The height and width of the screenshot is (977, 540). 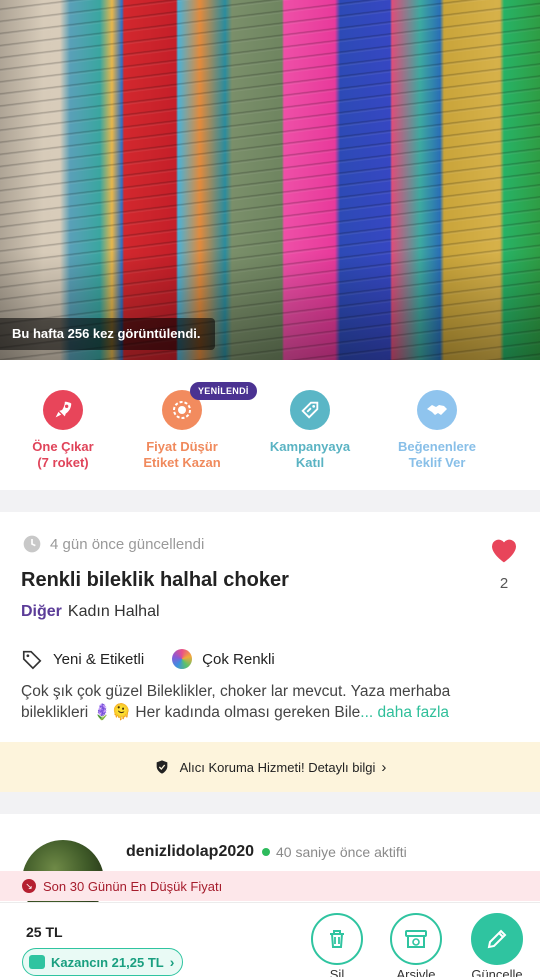 What do you see at coordinates (114, 611) in the screenshot?
I see `category-sub: Kadın Halhal` at bounding box center [114, 611].